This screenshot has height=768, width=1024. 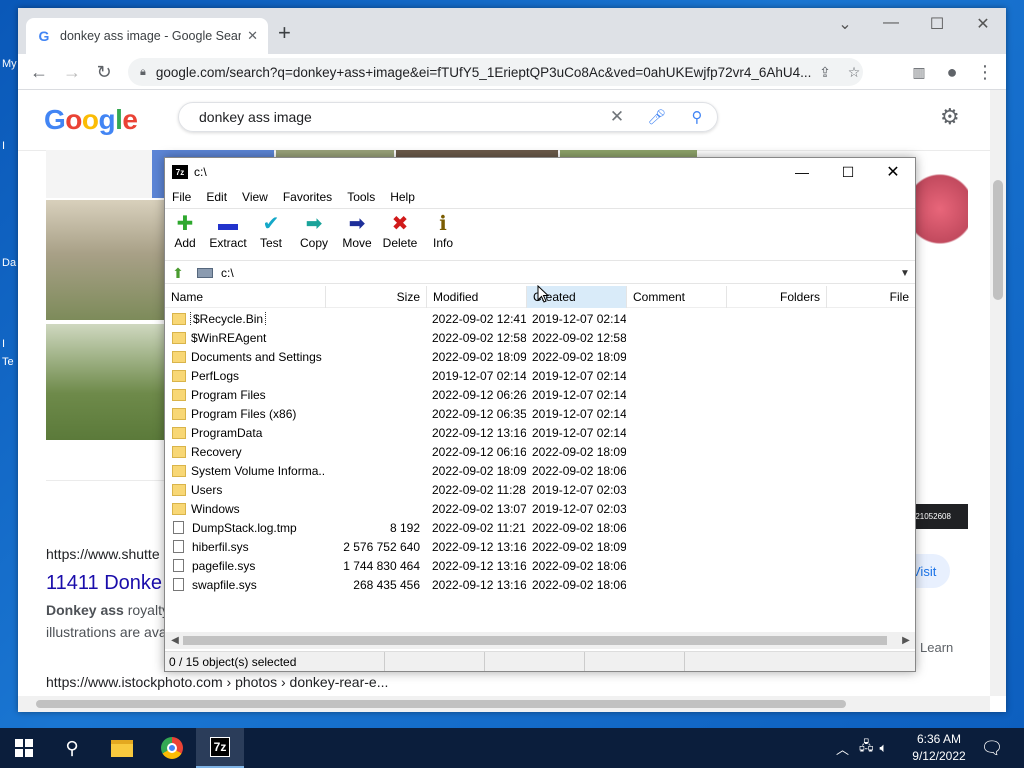 I want to click on scroll-right-icon: ▶, so click(x=906, y=640).